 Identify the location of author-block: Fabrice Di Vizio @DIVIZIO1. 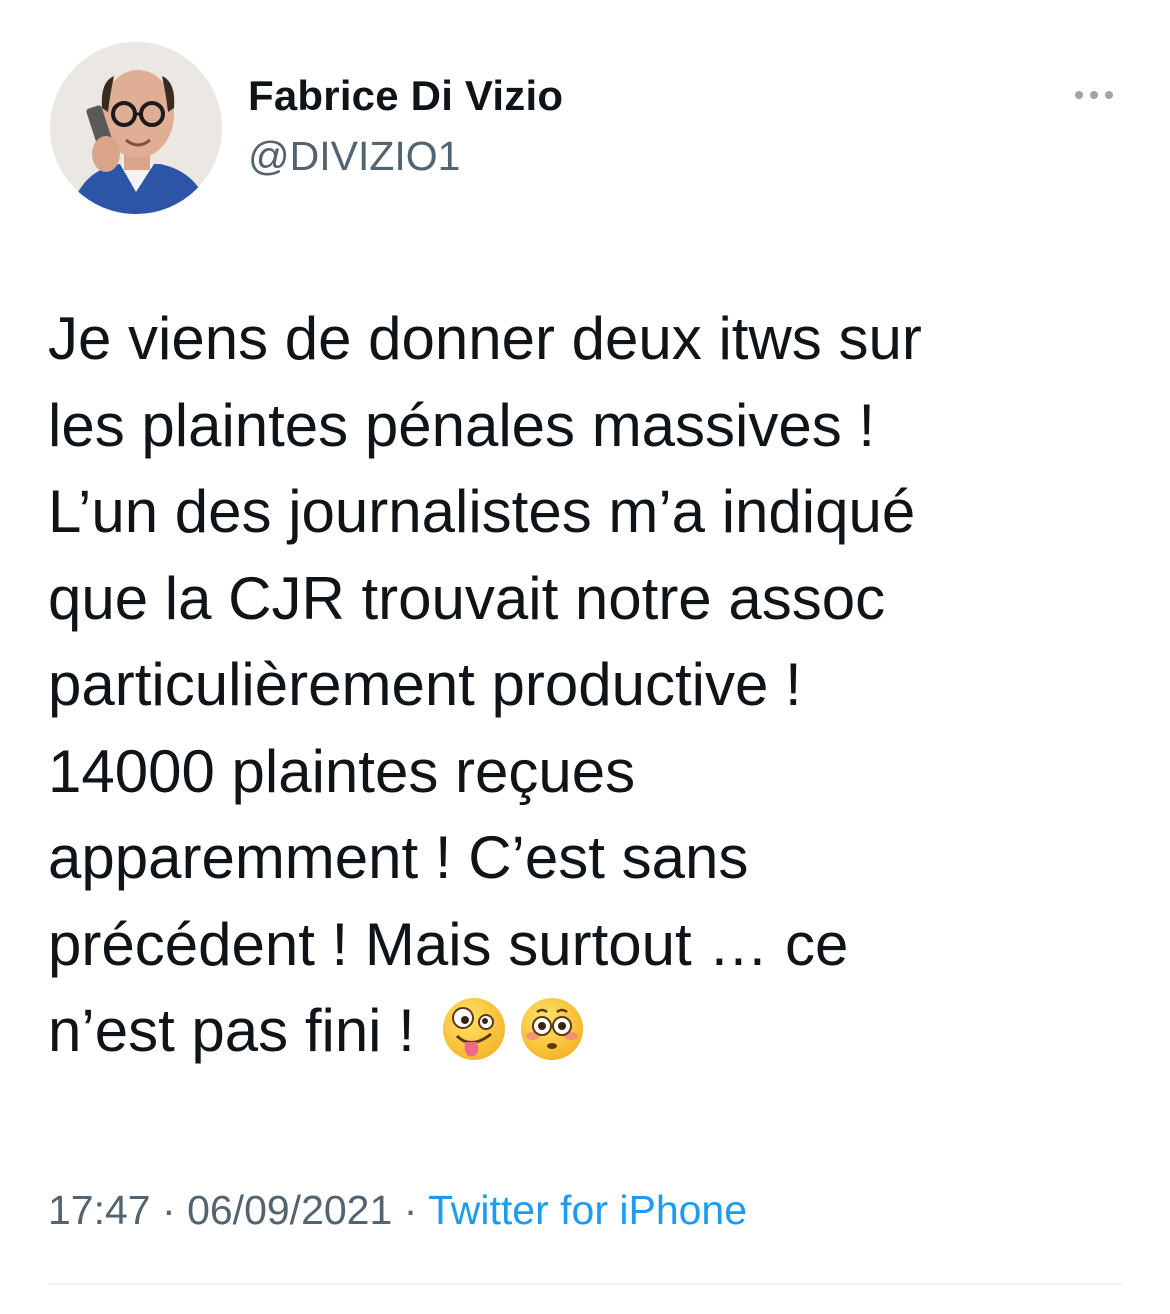
(405, 126).